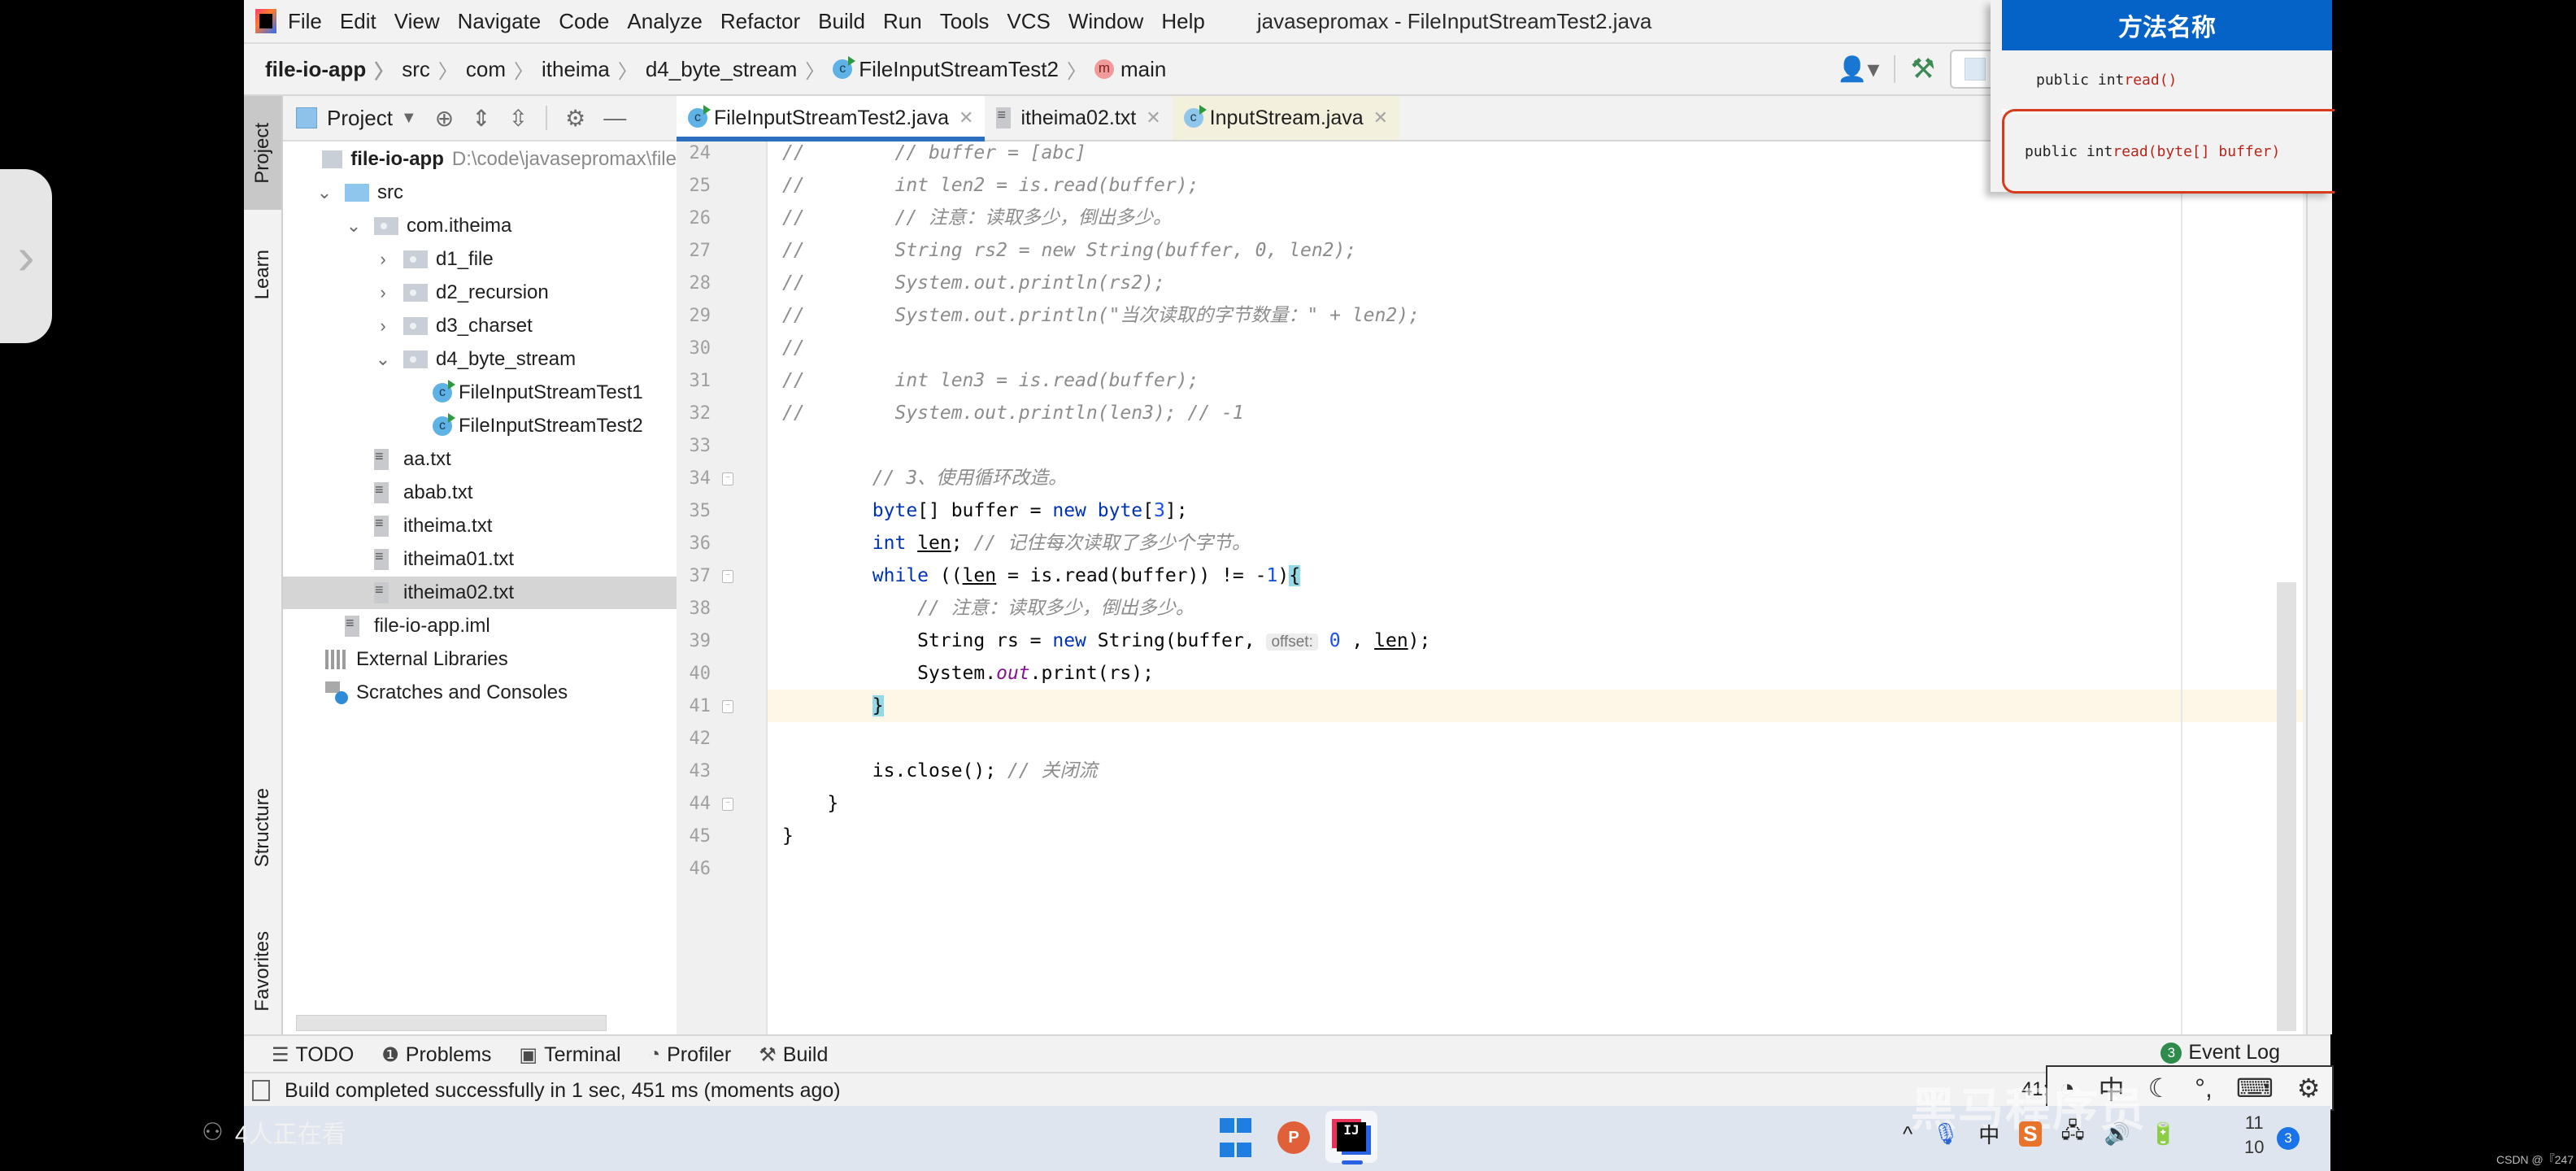  What do you see at coordinates (333, 69) in the screenshot?
I see `breadcrumb-item: file-io-app 〉` at bounding box center [333, 69].